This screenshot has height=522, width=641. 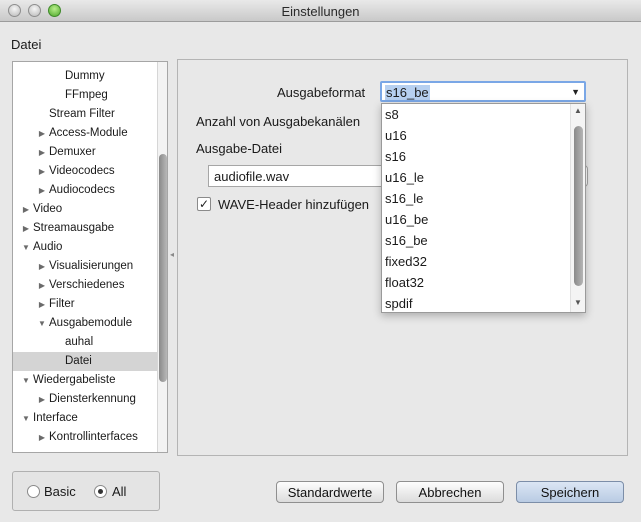 I want to click on tree-item-label: Dummy, so click(x=85, y=76).